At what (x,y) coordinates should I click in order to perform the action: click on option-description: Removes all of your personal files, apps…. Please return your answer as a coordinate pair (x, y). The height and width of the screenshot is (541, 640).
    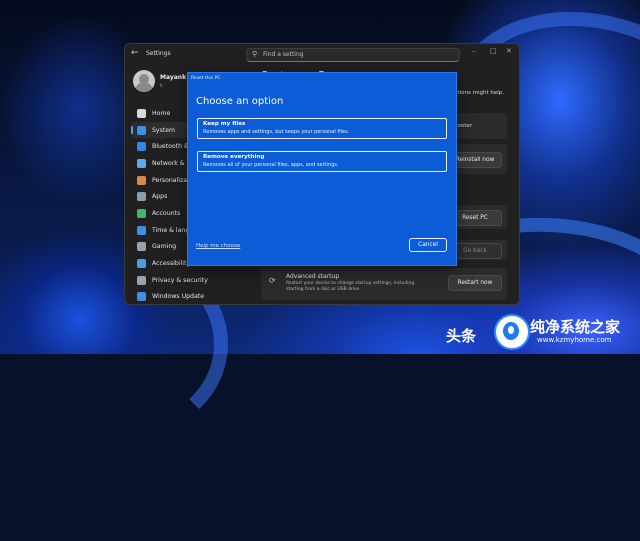
    Looking at the image, I should click on (271, 165).